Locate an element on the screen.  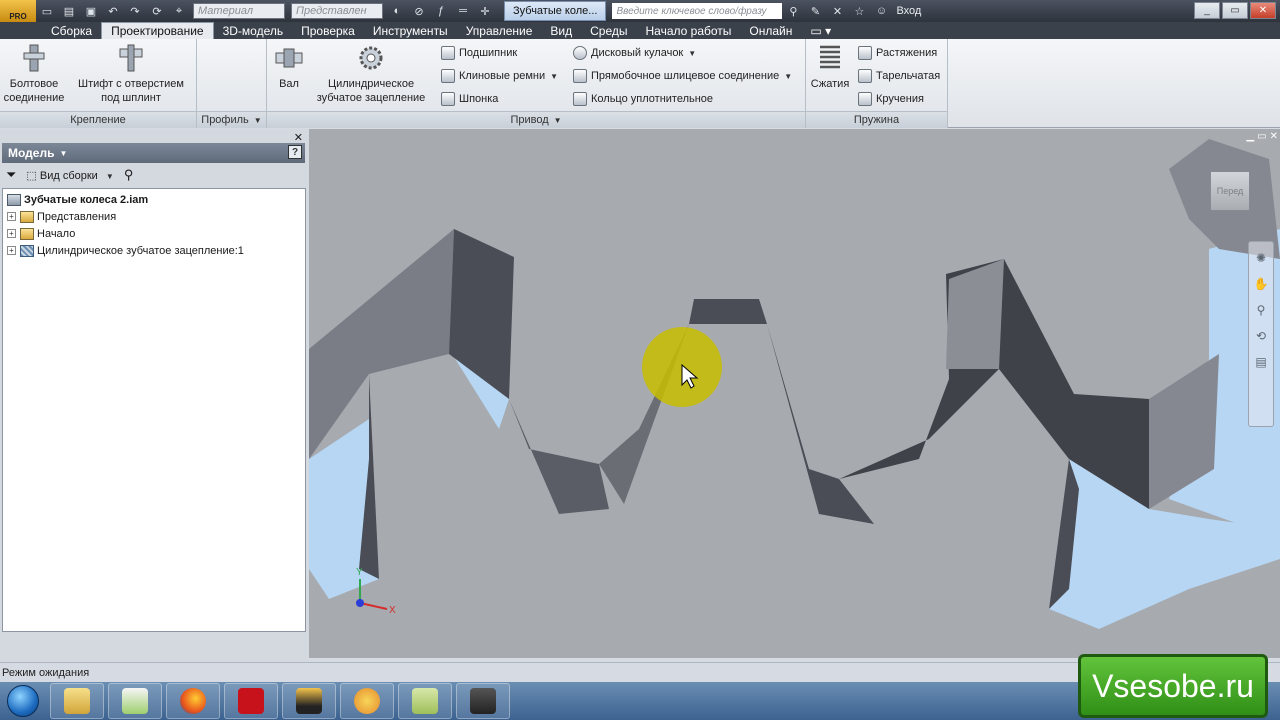
torsion-spring-button: Кручения is located at coordinates (891, 99).